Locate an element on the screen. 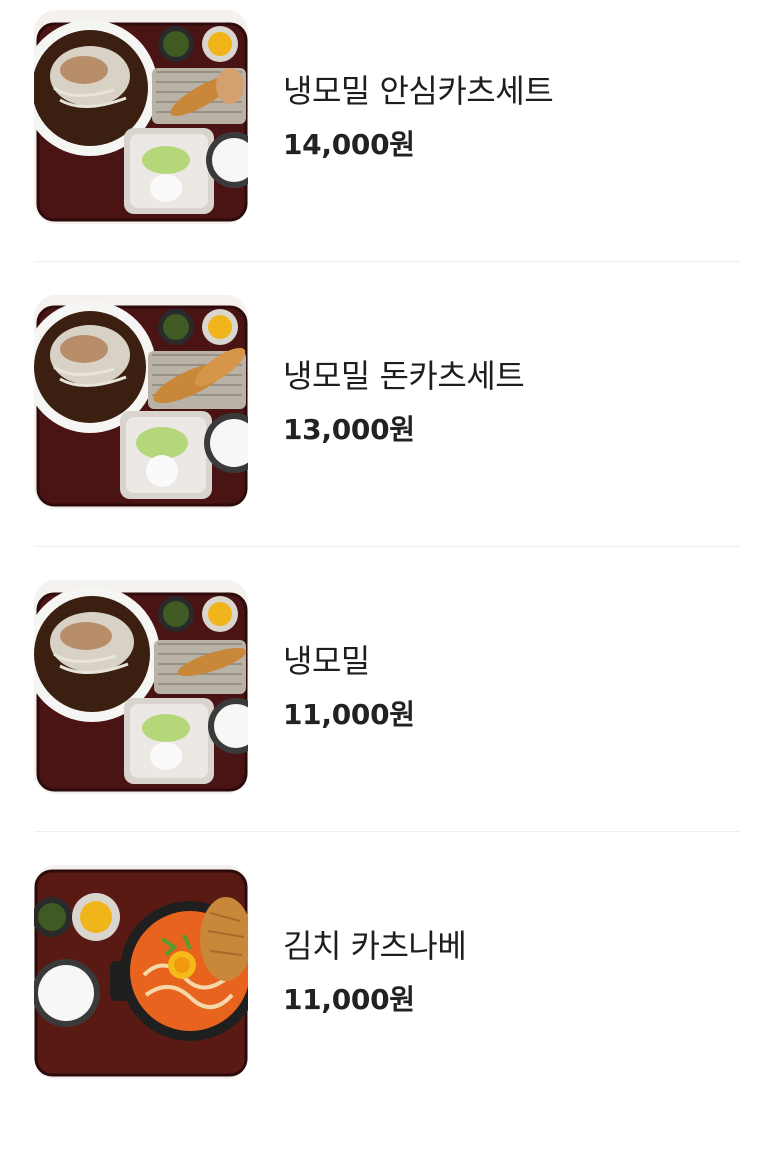 This screenshot has height=1150, width=773. naengmomil-donkatsu-set-photo is located at coordinates (141, 402).